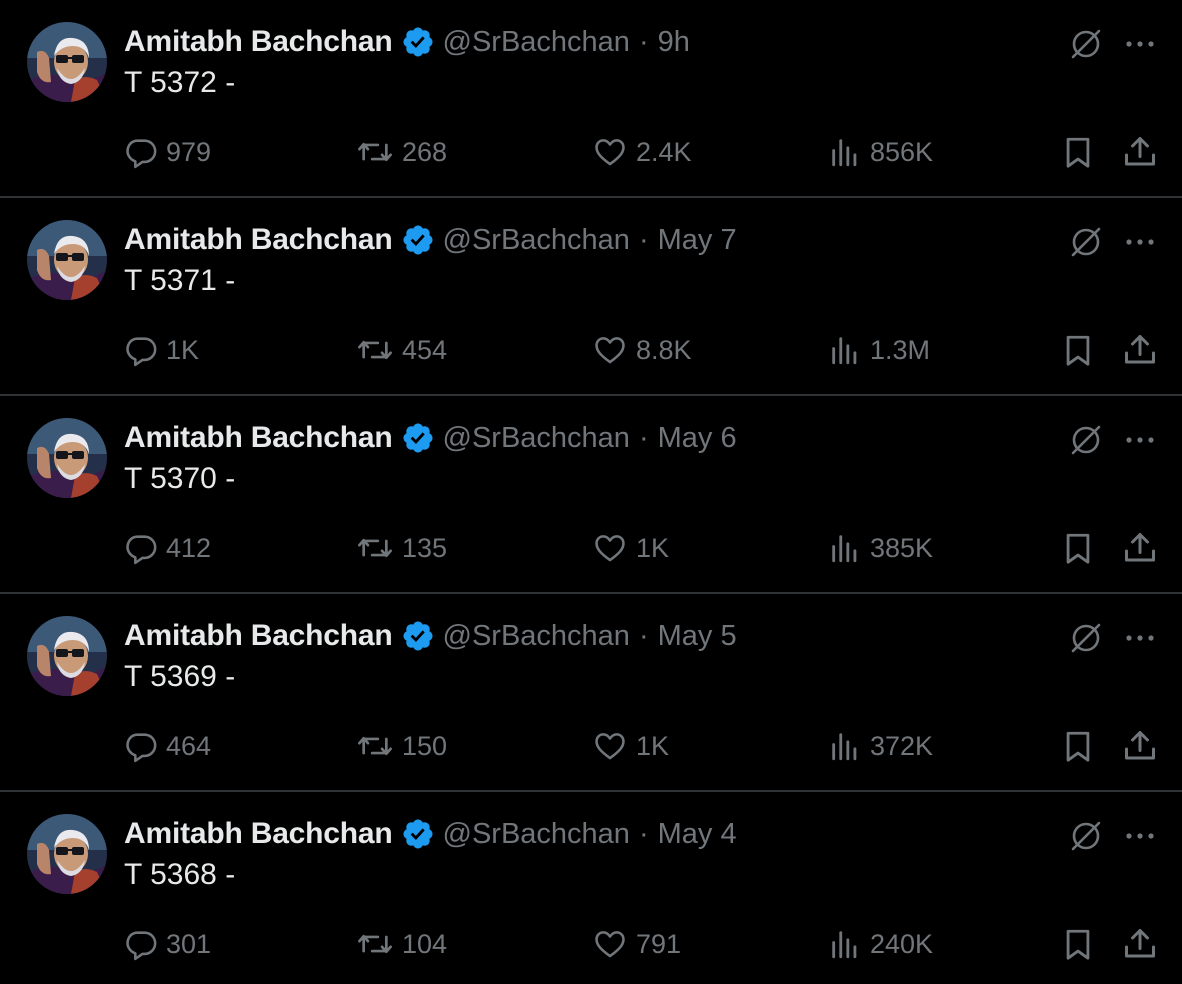 Image resolution: width=1182 pixels, height=984 pixels. Describe the element at coordinates (401, 350) in the screenshot. I see `repost-button: 454` at that location.